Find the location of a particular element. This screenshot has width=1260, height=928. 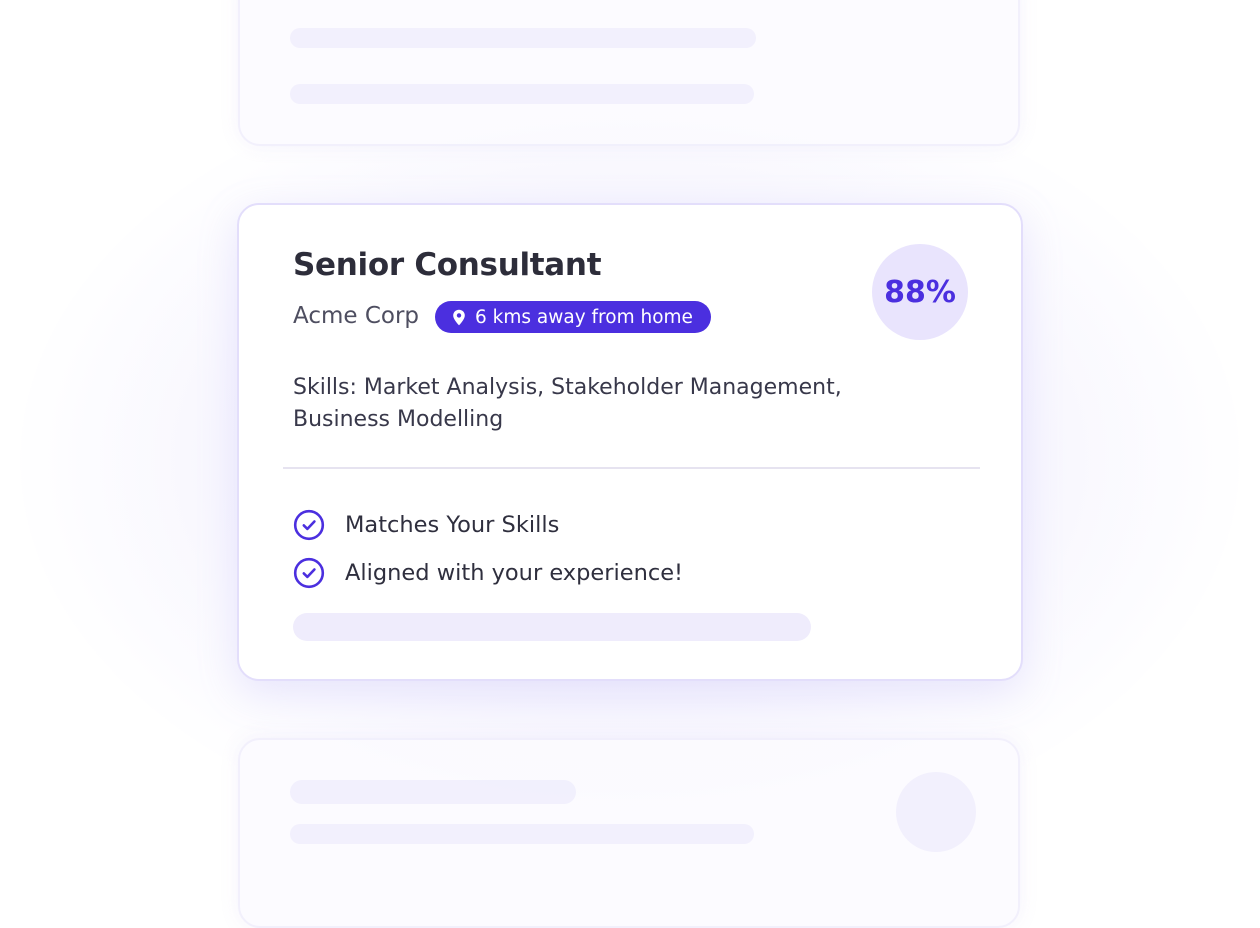

placeholder-card-bottom is located at coordinates (629, 833).